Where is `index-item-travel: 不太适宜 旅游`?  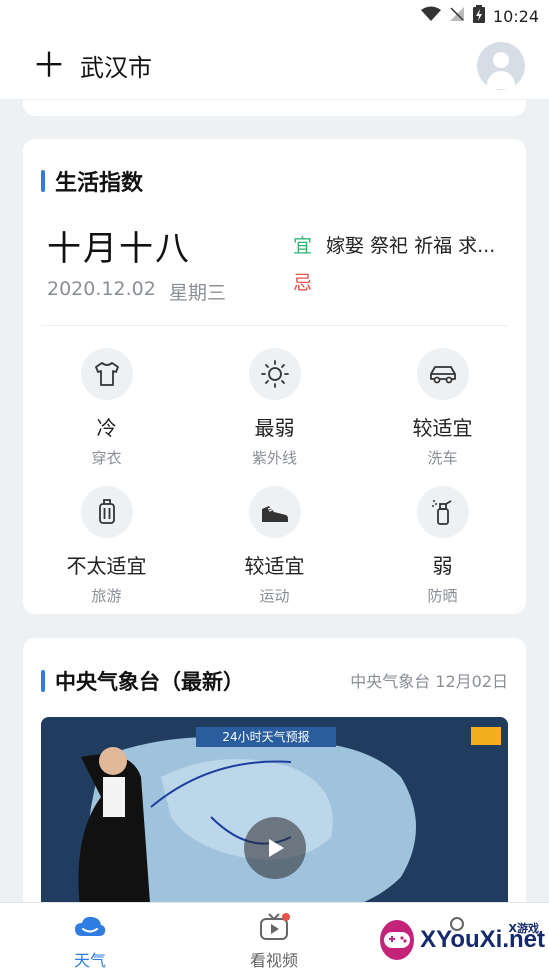
index-item-travel: 不太适宜 旅游 is located at coordinates (106, 546).